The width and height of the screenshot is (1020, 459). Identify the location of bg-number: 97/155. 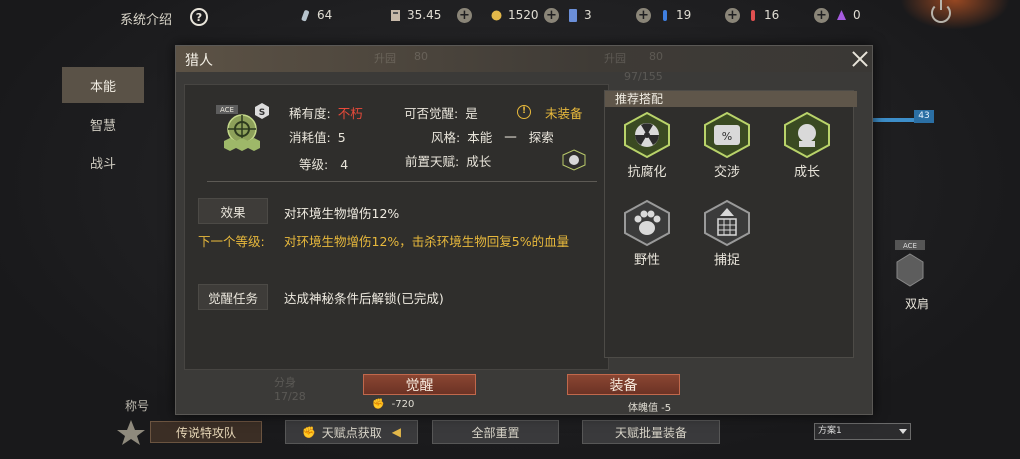
(643, 76).